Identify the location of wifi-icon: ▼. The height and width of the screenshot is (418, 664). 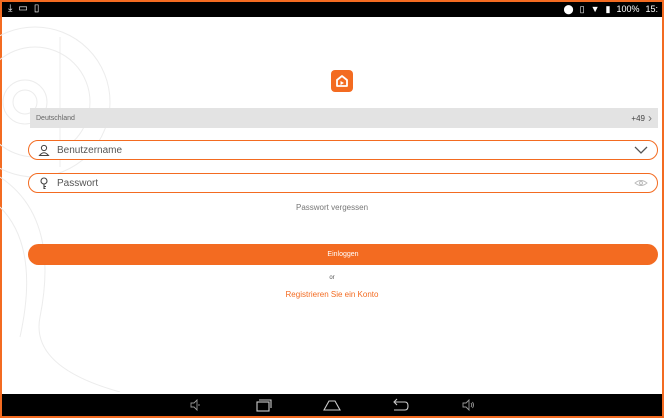
(595, 9).